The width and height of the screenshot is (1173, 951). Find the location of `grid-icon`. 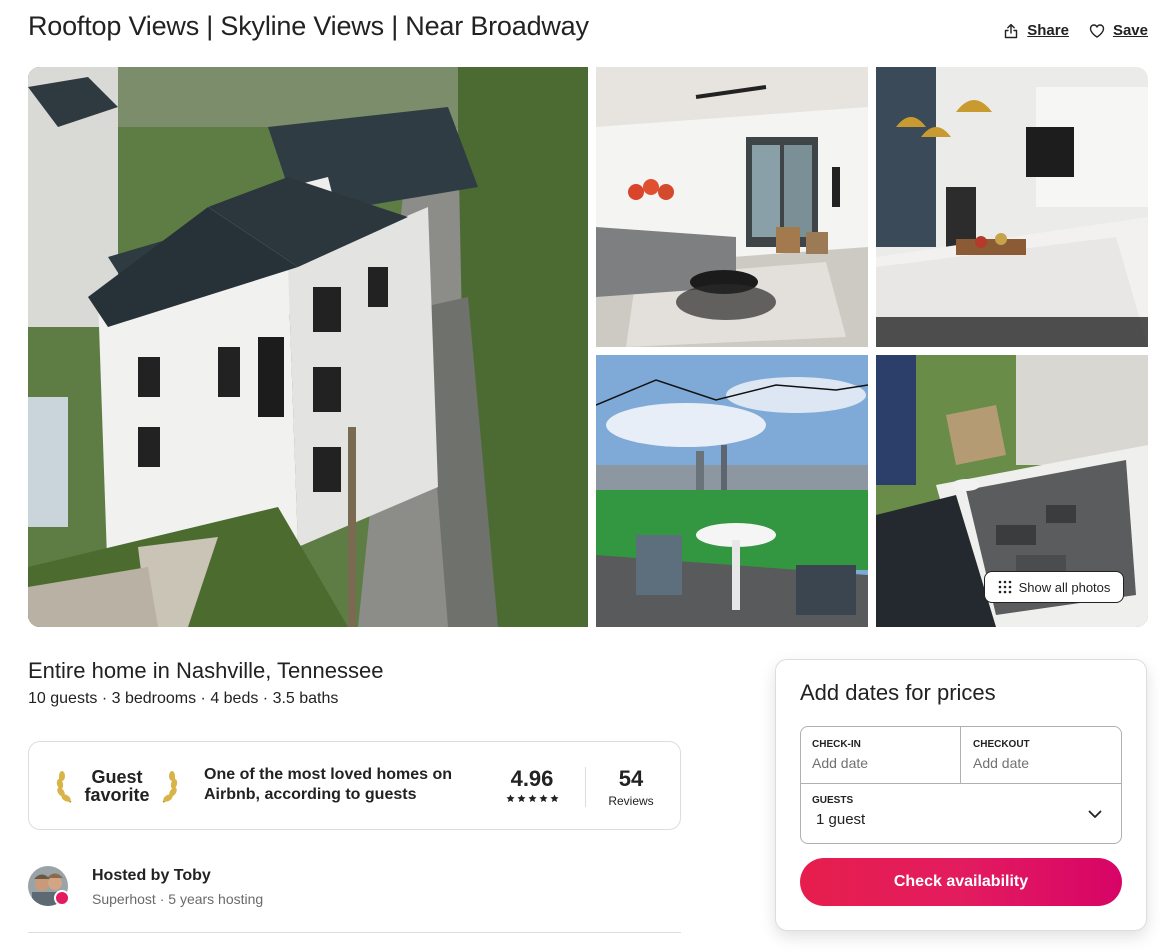

grid-icon is located at coordinates (1004, 587).